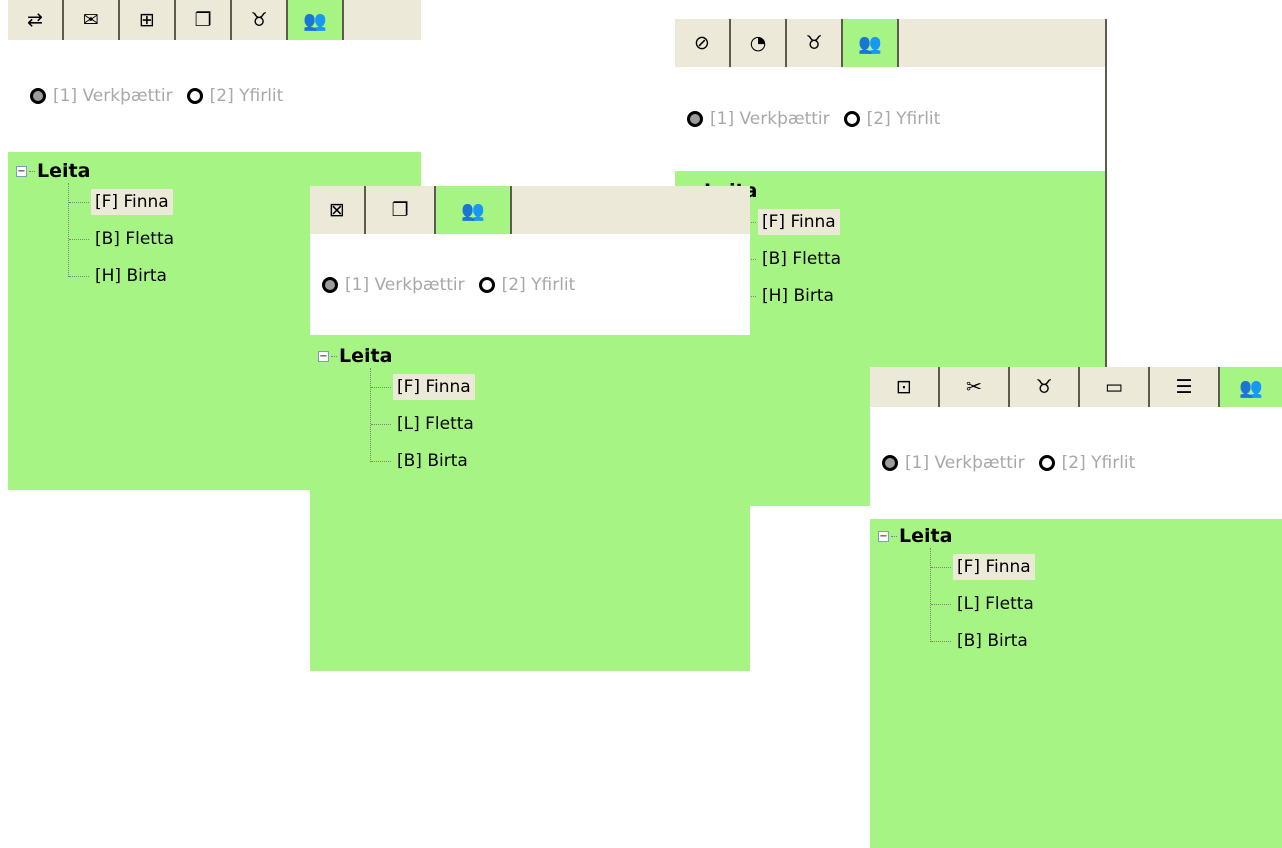 The width and height of the screenshot is (1282, 848). I want to click on tab-bar: ⊡ ✂ ♉ ▭ ☰ 👥, so click(1076, 387).